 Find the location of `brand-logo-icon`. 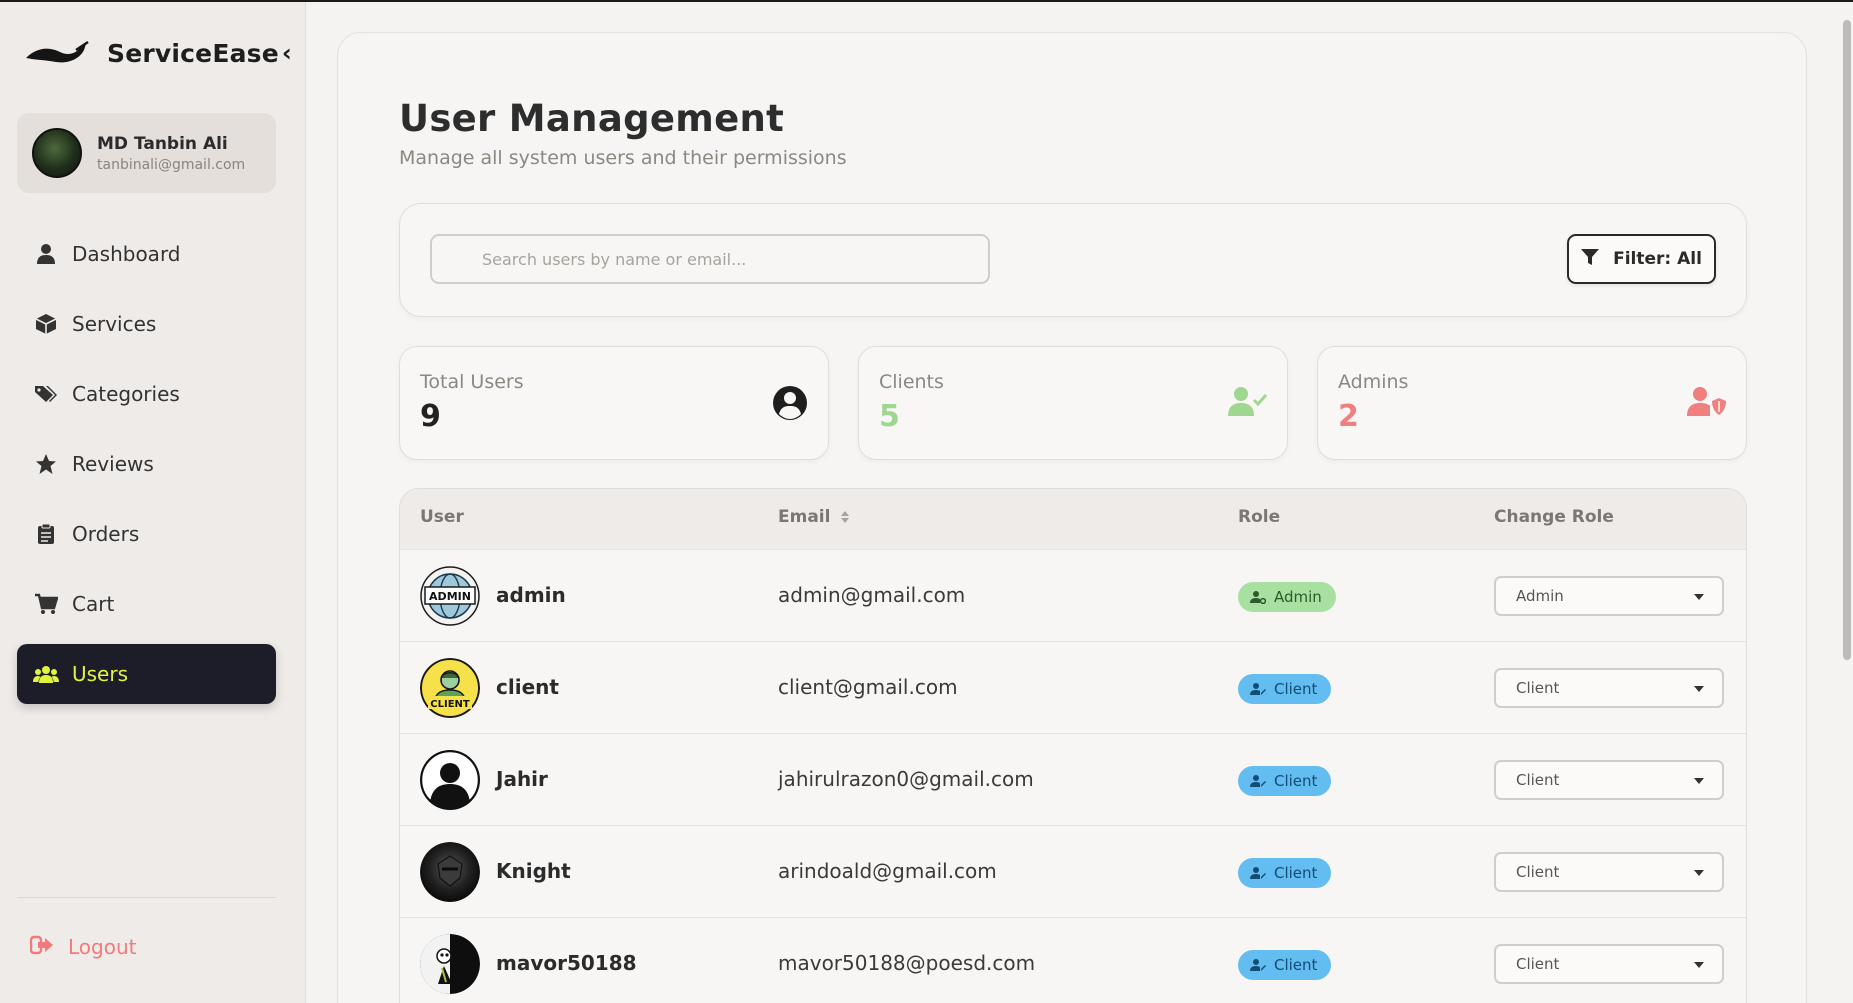

brand-logo-icon is located at coordinates (57, 51).